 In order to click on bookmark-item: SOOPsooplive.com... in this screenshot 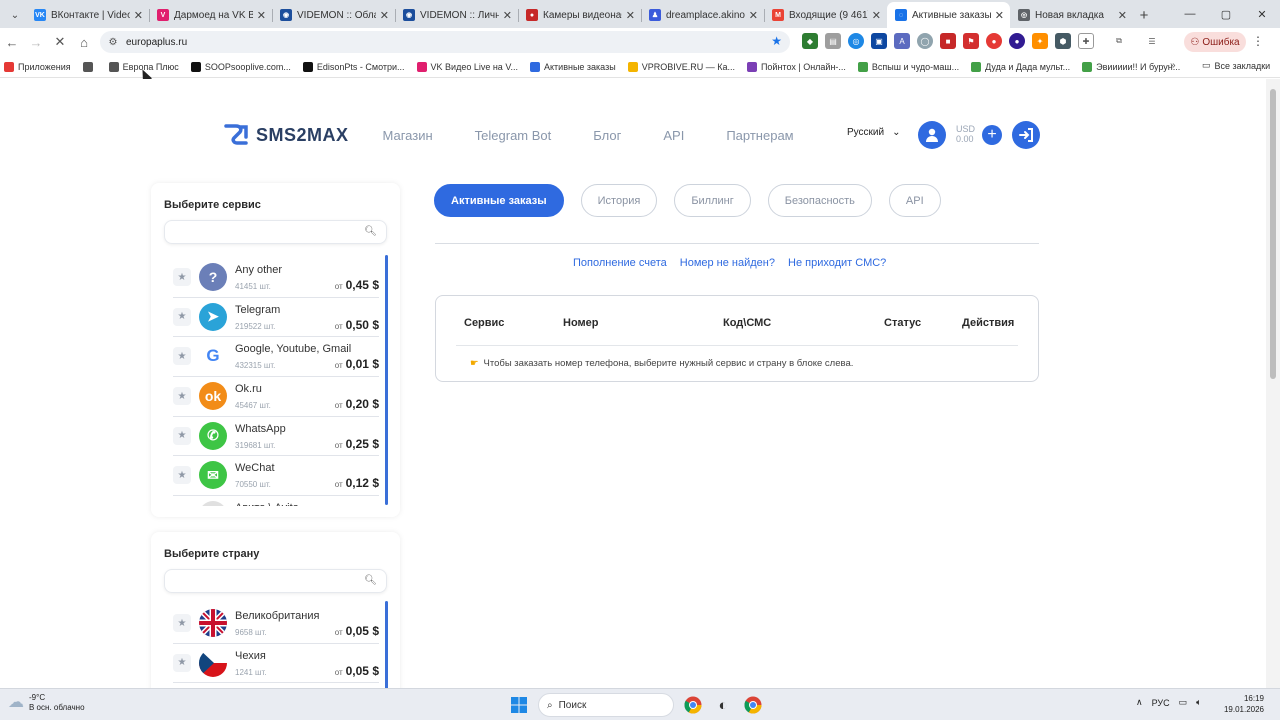, I will do `click(240, 66)`.